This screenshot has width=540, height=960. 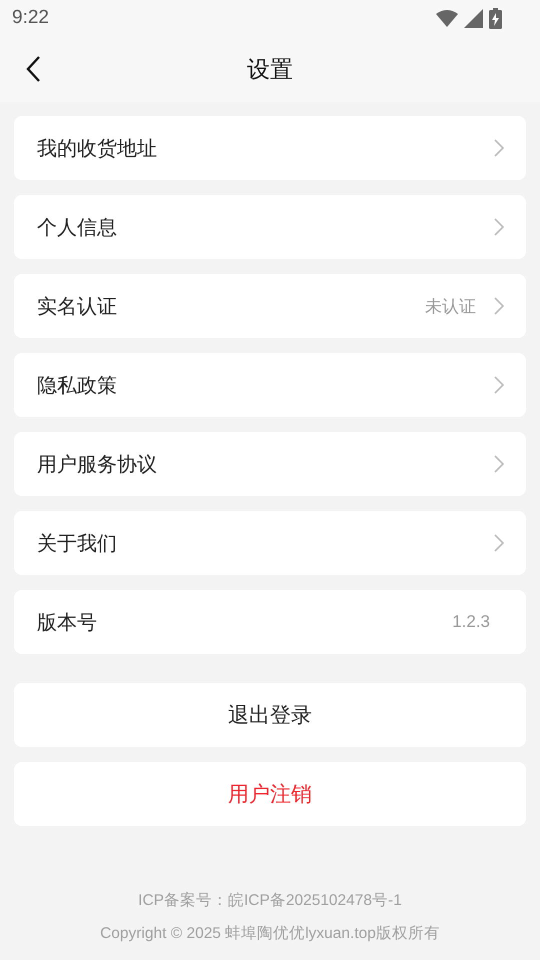 What do you see at coordinates (447, 18) in the screenshot?
I see `wifi-icon` at bounding box center [447, 18].